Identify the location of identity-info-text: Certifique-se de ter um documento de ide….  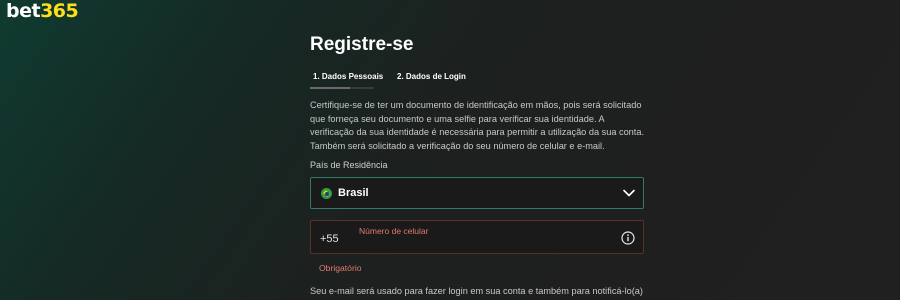
(477, 125).